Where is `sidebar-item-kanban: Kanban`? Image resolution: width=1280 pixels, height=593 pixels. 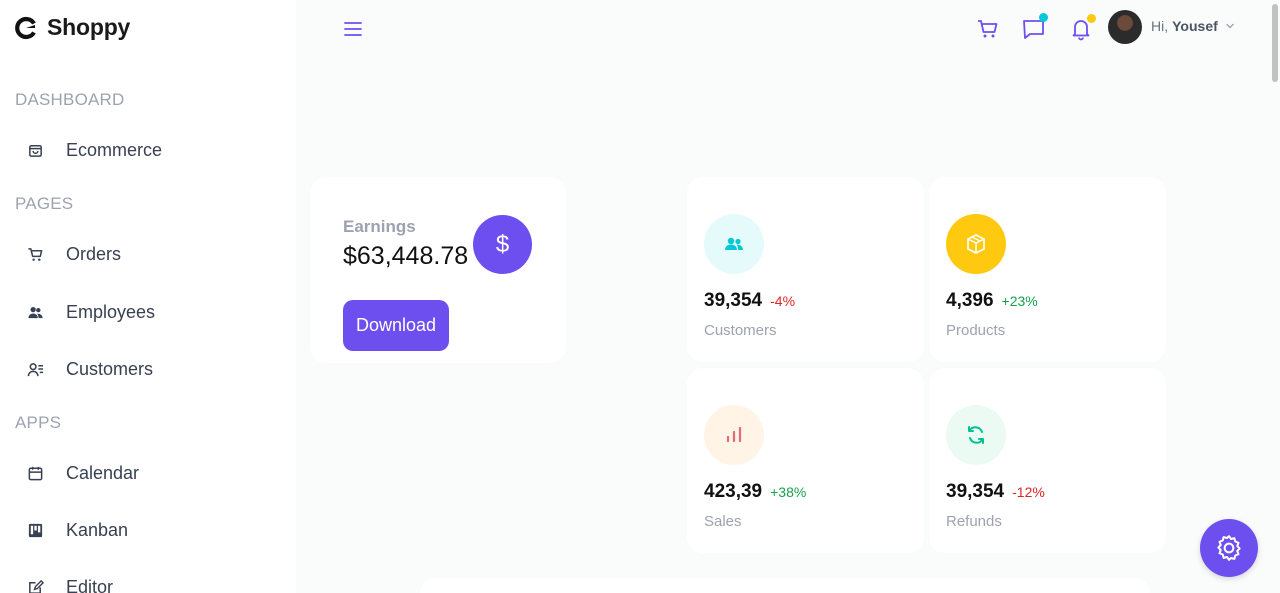
sidebar-item-kanban: Kanban is located at coordinates (77, 530).